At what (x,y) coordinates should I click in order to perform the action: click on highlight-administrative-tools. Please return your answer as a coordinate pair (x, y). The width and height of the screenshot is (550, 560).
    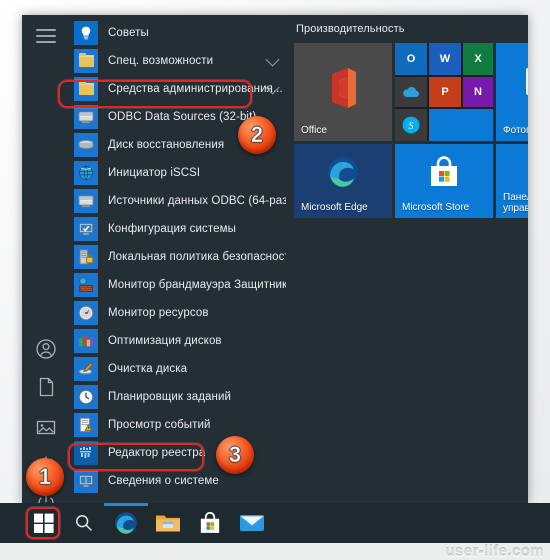
    Looking at the image, I should click on (155, 94).